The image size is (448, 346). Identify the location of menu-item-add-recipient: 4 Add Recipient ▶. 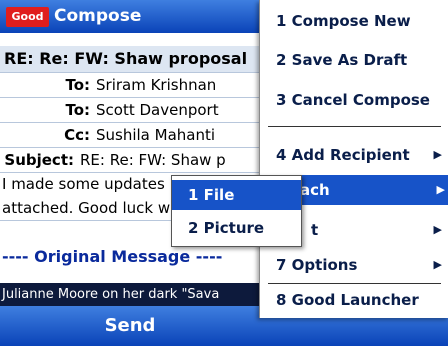
(361, 155).